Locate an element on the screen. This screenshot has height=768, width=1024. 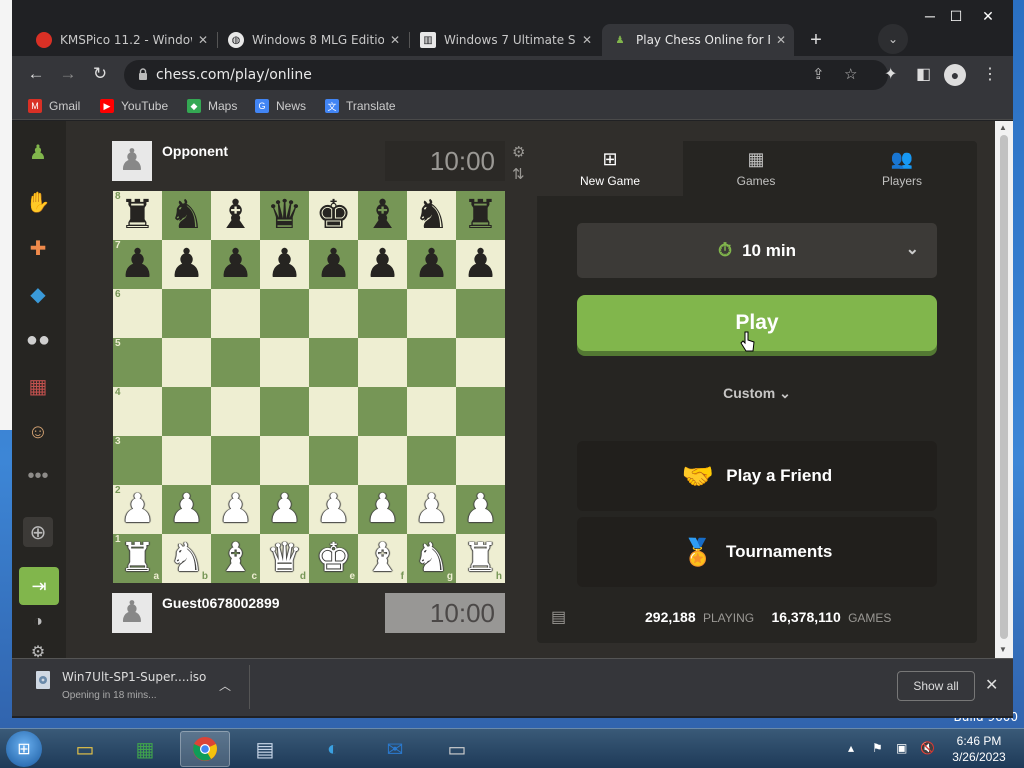
square-a1: ♜ 1 a is located at coordinates (137, 558).